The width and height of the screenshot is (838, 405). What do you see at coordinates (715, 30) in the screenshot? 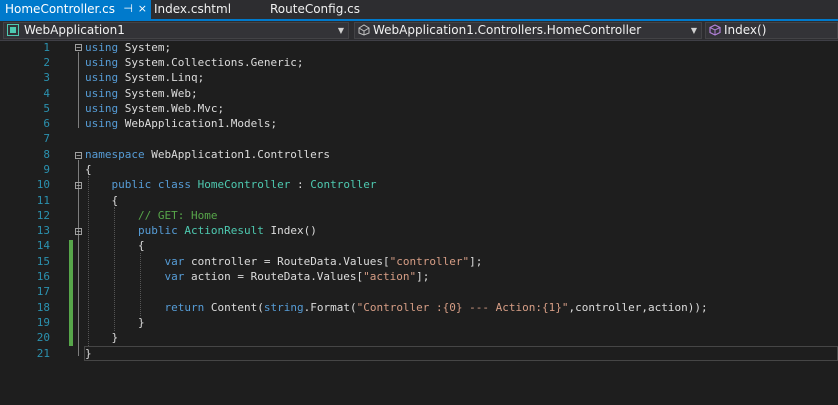
I see `method-icon` at bounding box center [715, 30].